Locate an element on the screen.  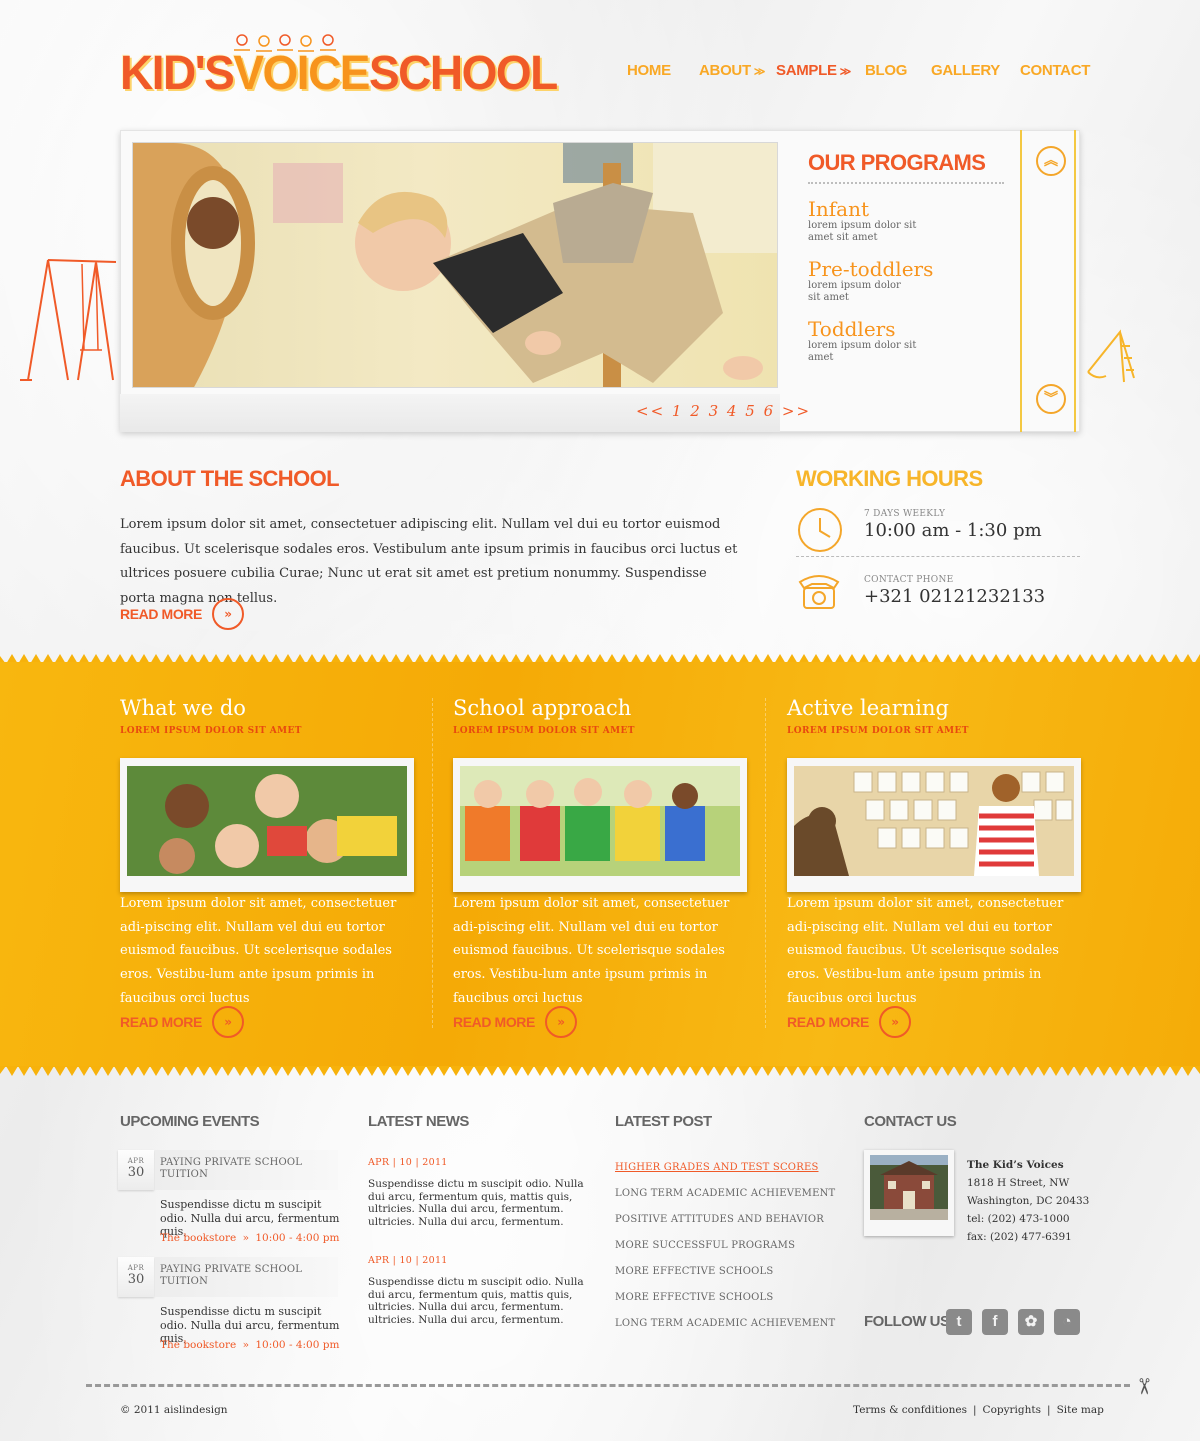
school-building-photo is located at coordinates (909, 1187).